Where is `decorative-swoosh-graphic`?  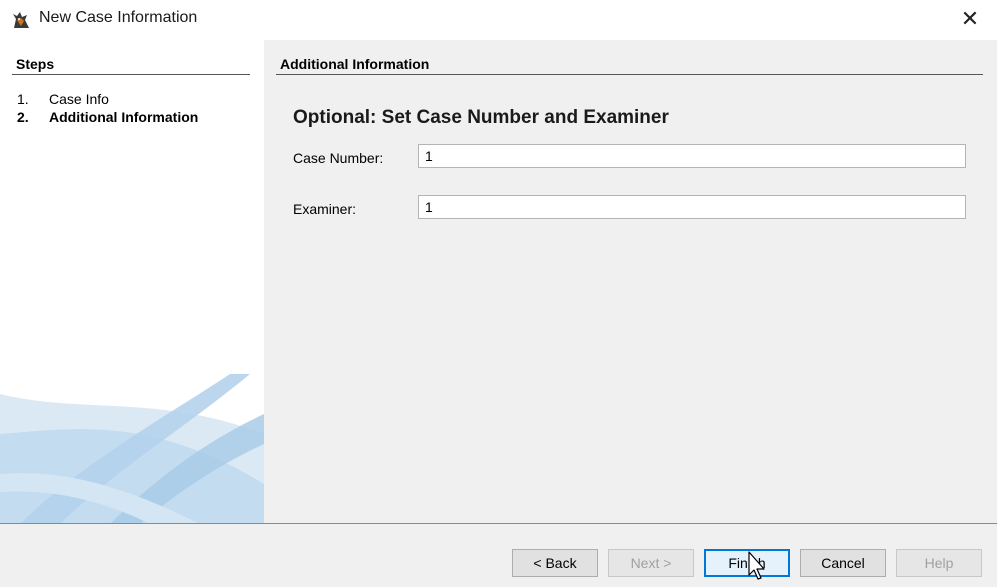
decorative-swoosh-graphic is located at coordinates (132, 449).